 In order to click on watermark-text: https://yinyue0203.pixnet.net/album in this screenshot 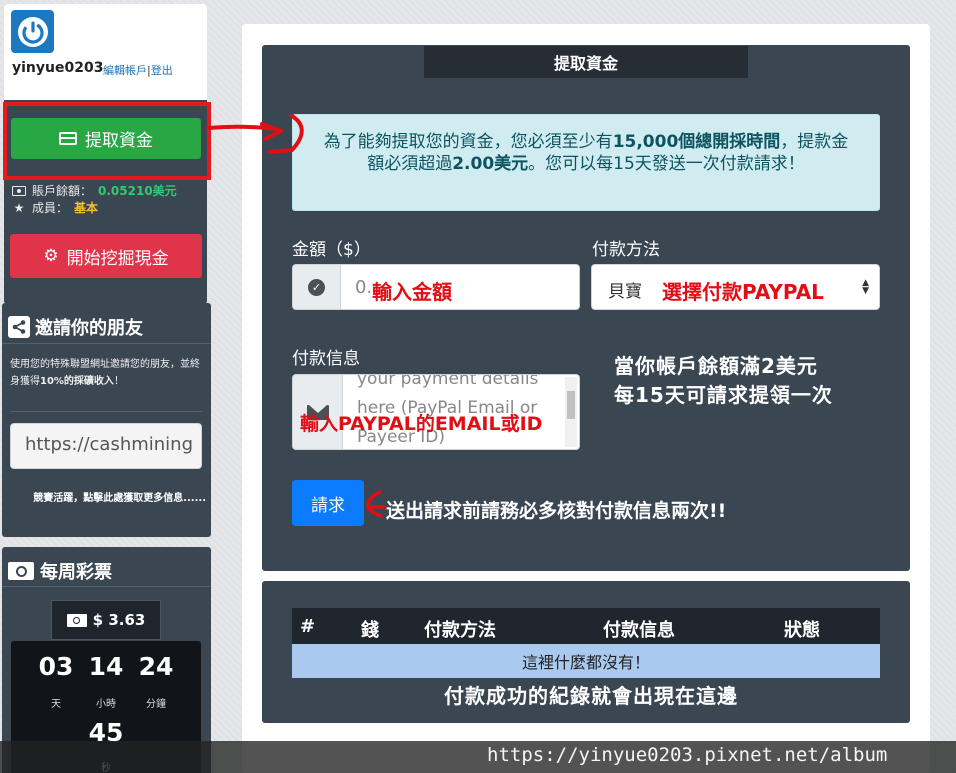, I will do `click(687, 755)`.